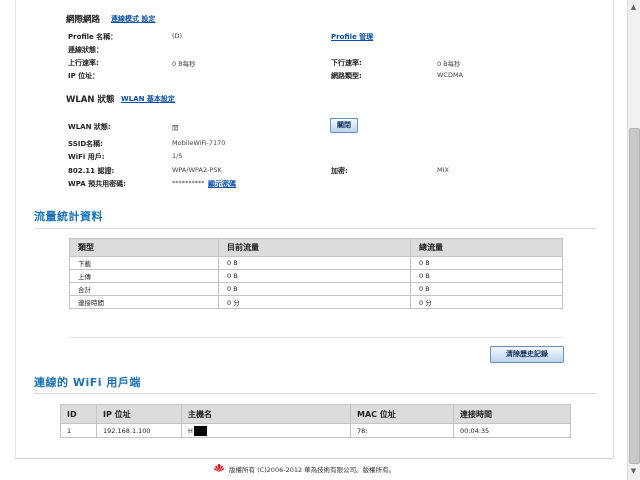 This screenshot has width=640, height=480. What do you see at coordinates (139, 430) in the screenshot?
I see `client-cell: 192.168.1.100` at bounding box center [139, 430].